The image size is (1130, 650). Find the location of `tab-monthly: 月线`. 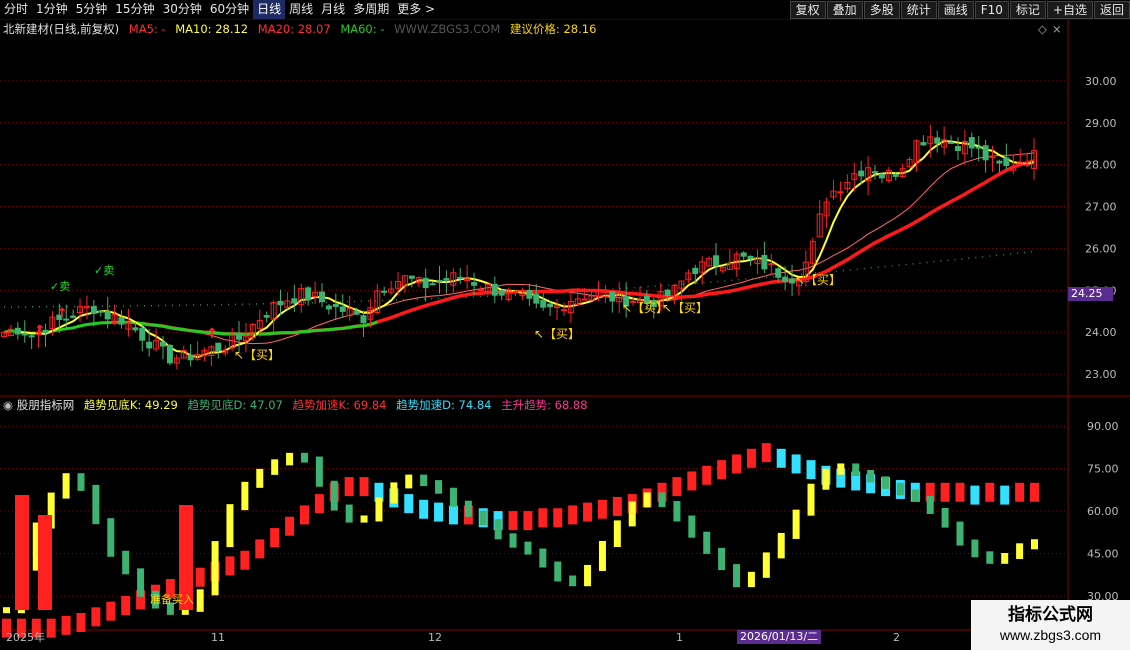

tab-monthly: 月线 is located at coordinates (333, 9).